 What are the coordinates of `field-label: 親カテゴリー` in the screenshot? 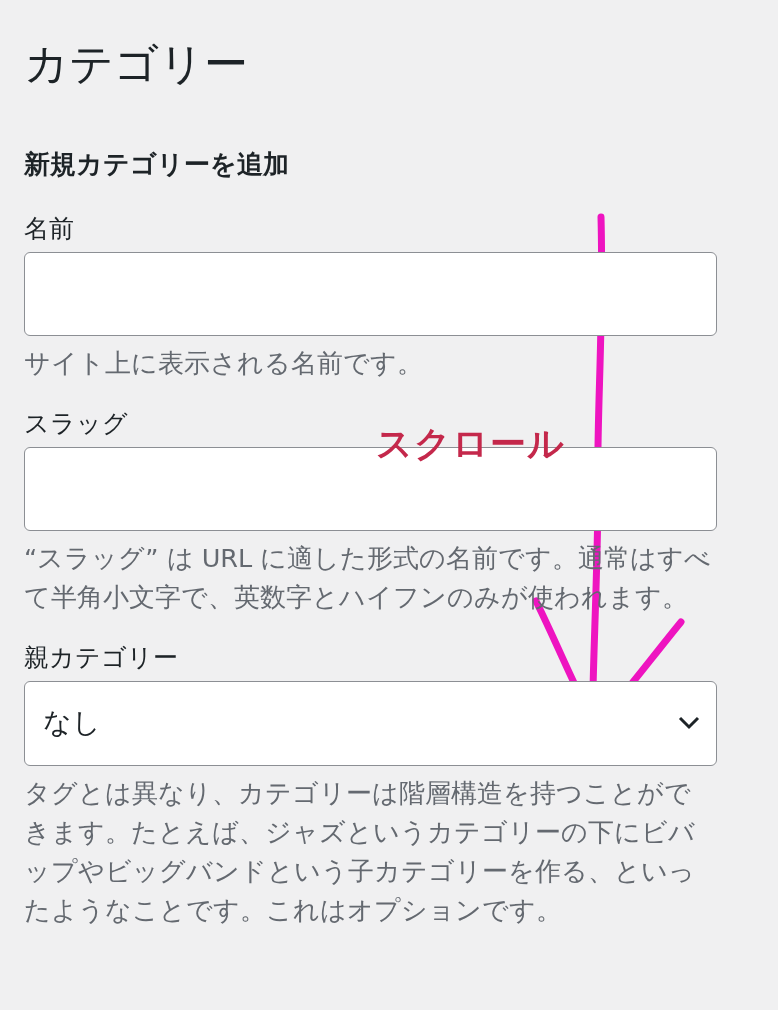 It's located at (101, 658).